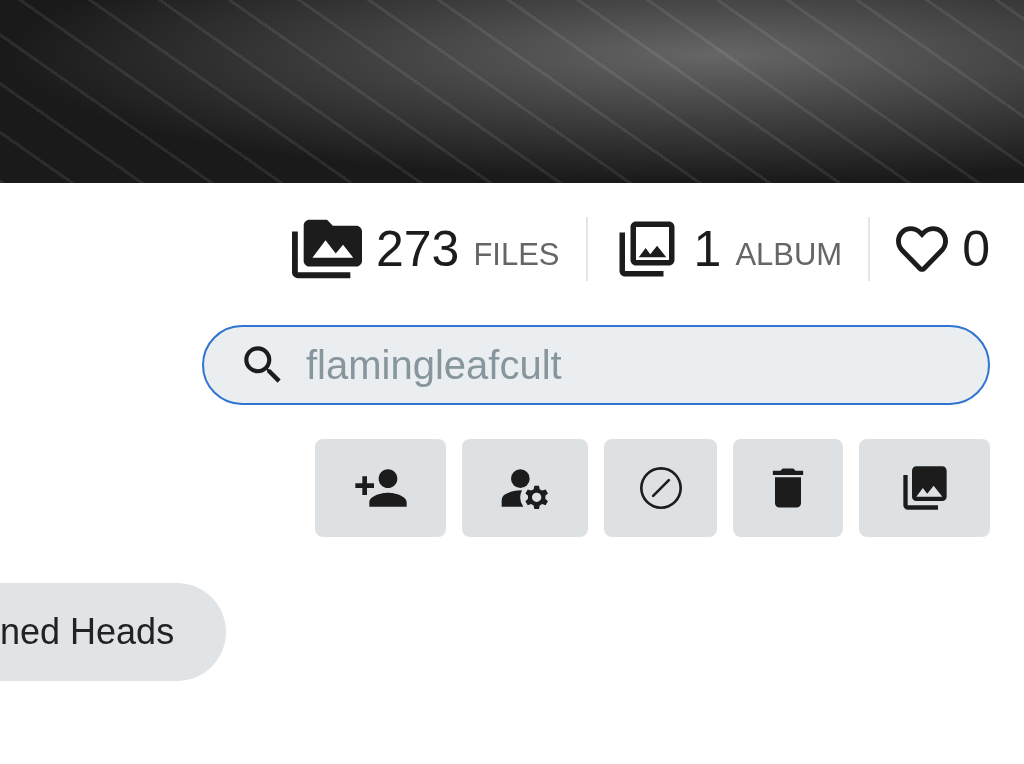 The height and width of the screenshot is (764, 1024). I want to click on stat-count: 1, so click(707, 249).